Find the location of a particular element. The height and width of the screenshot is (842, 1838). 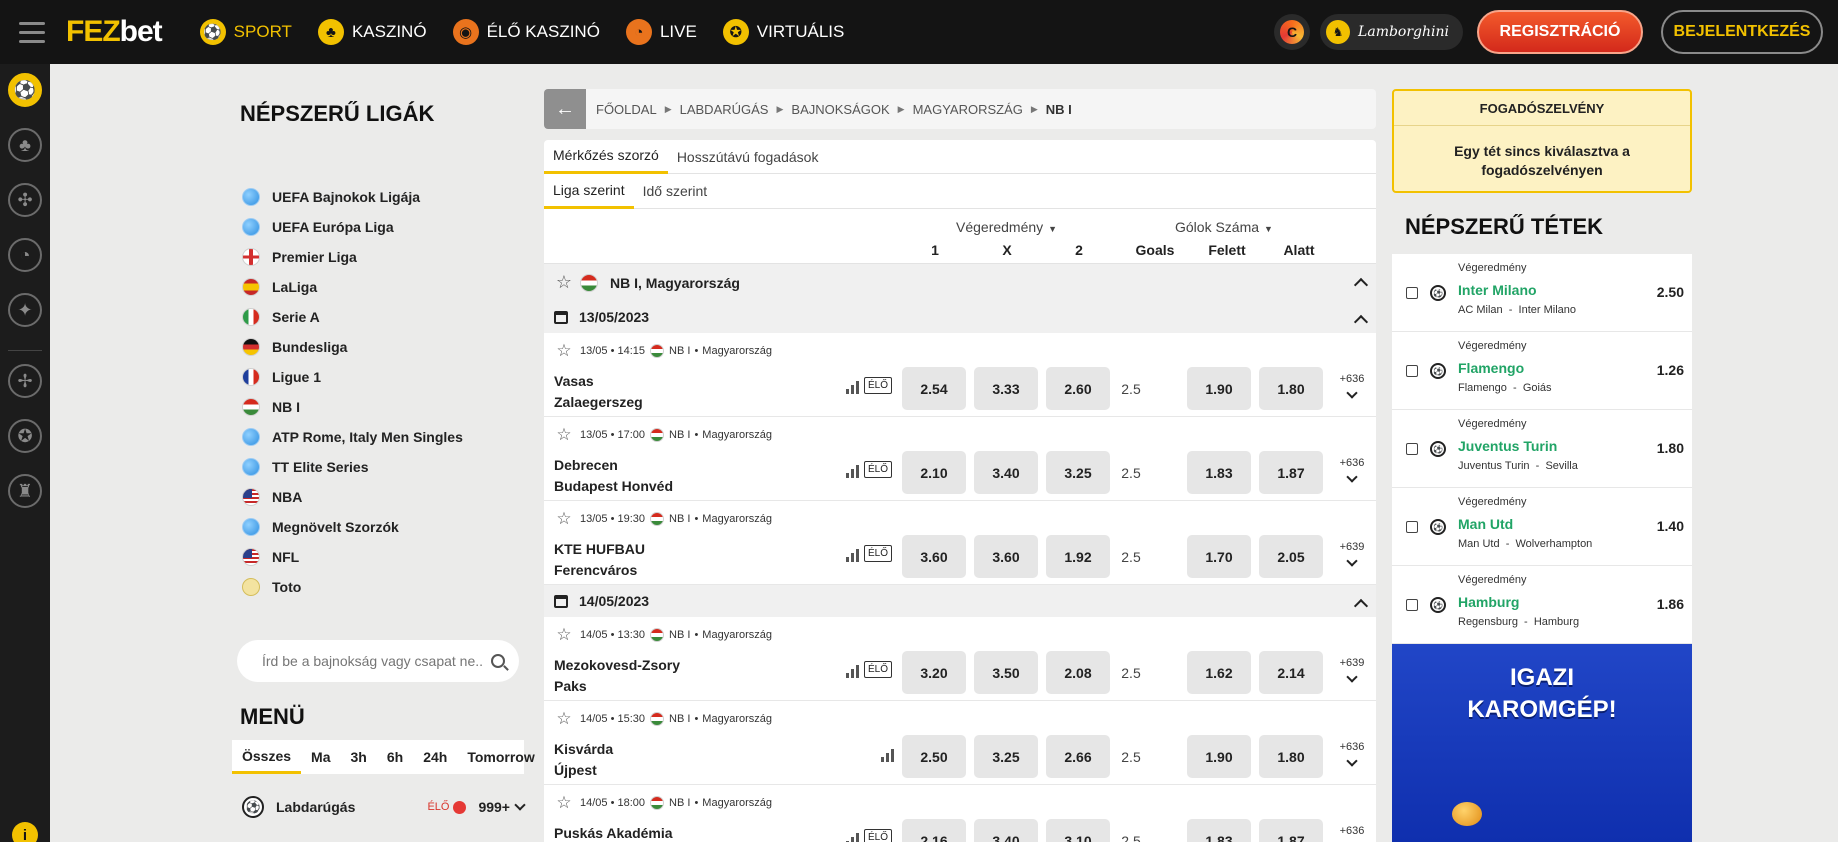

club-icon: ♣ is located at coordinates (25, 145).